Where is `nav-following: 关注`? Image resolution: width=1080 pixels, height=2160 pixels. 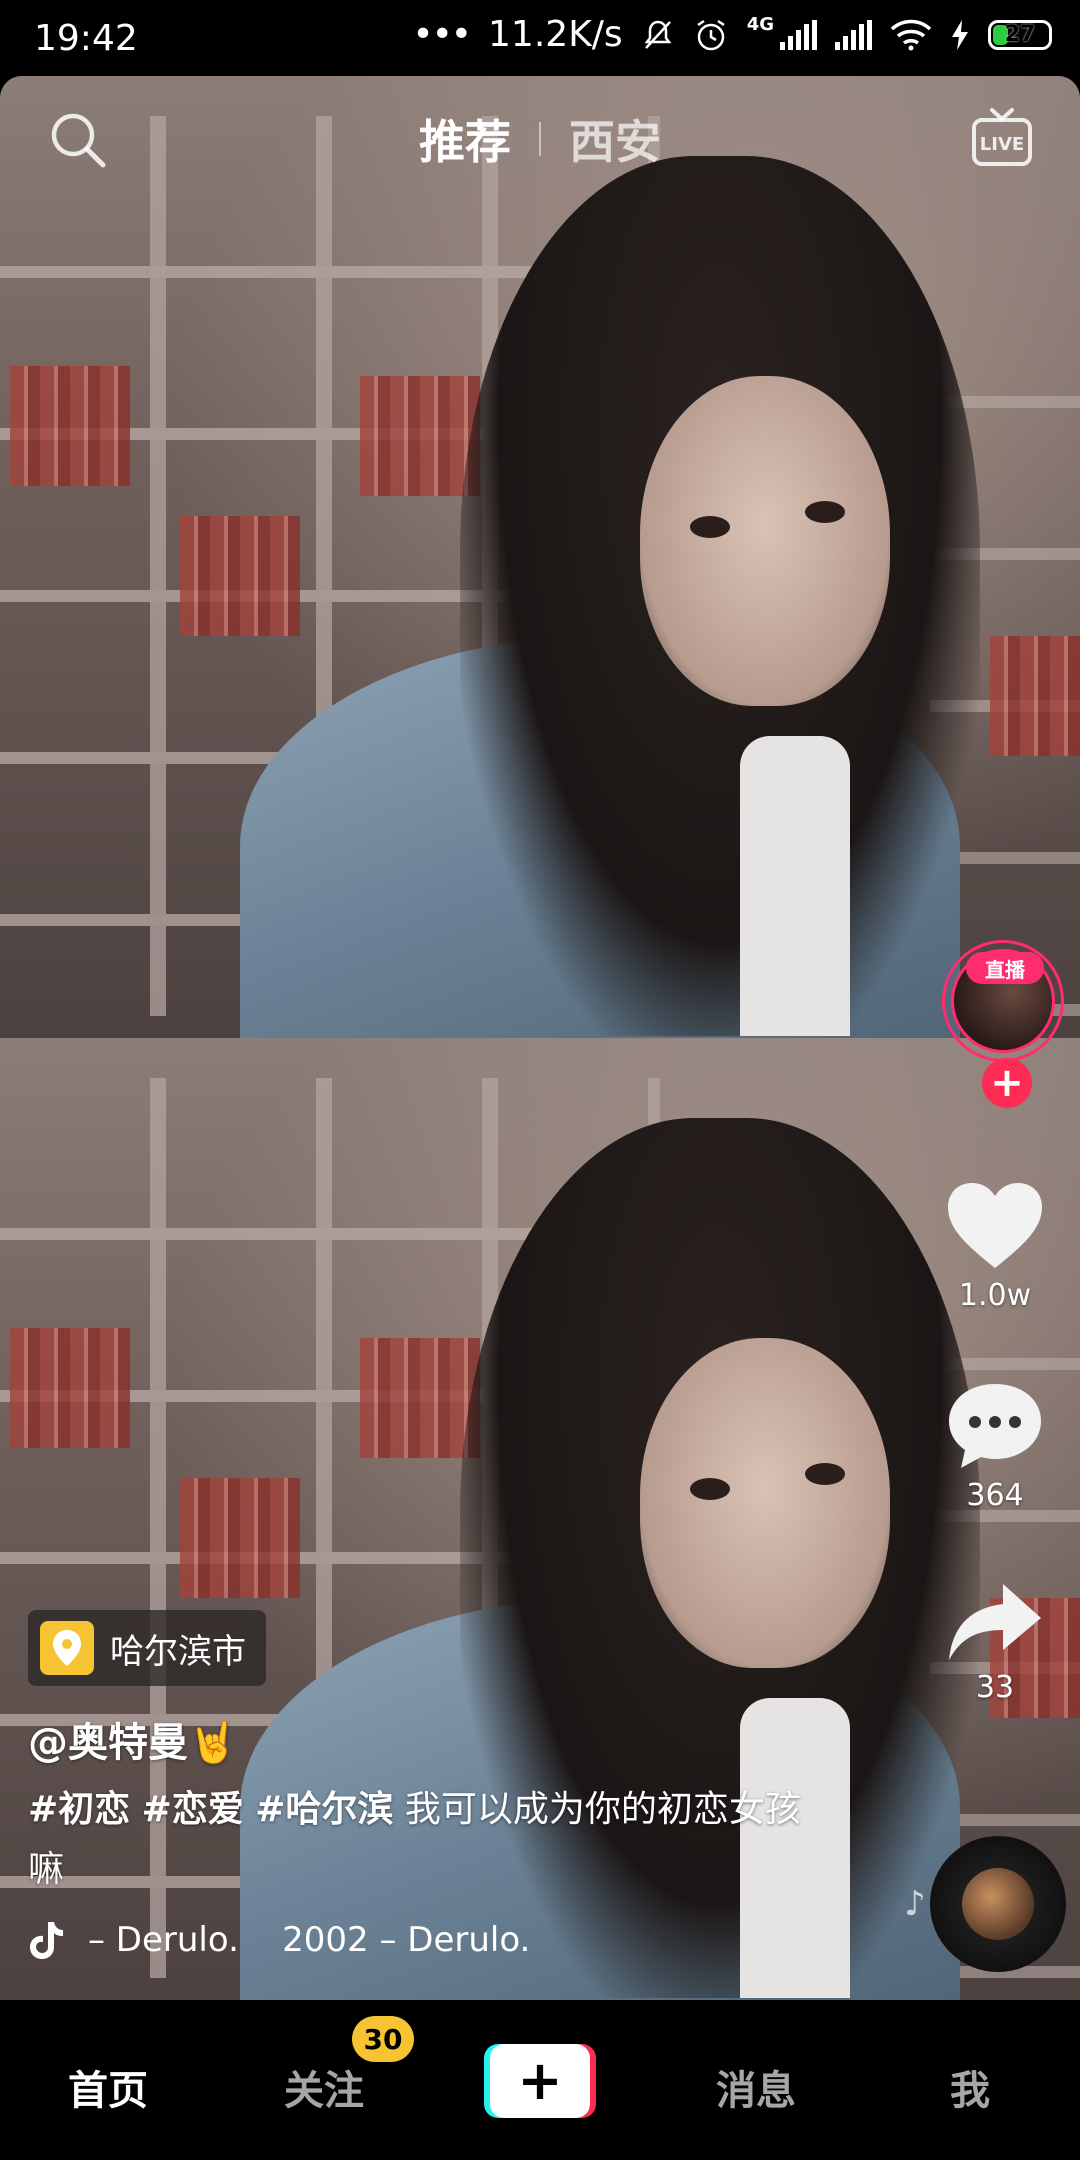
nav-following: 关注 is located at coordinates (324, 2087).